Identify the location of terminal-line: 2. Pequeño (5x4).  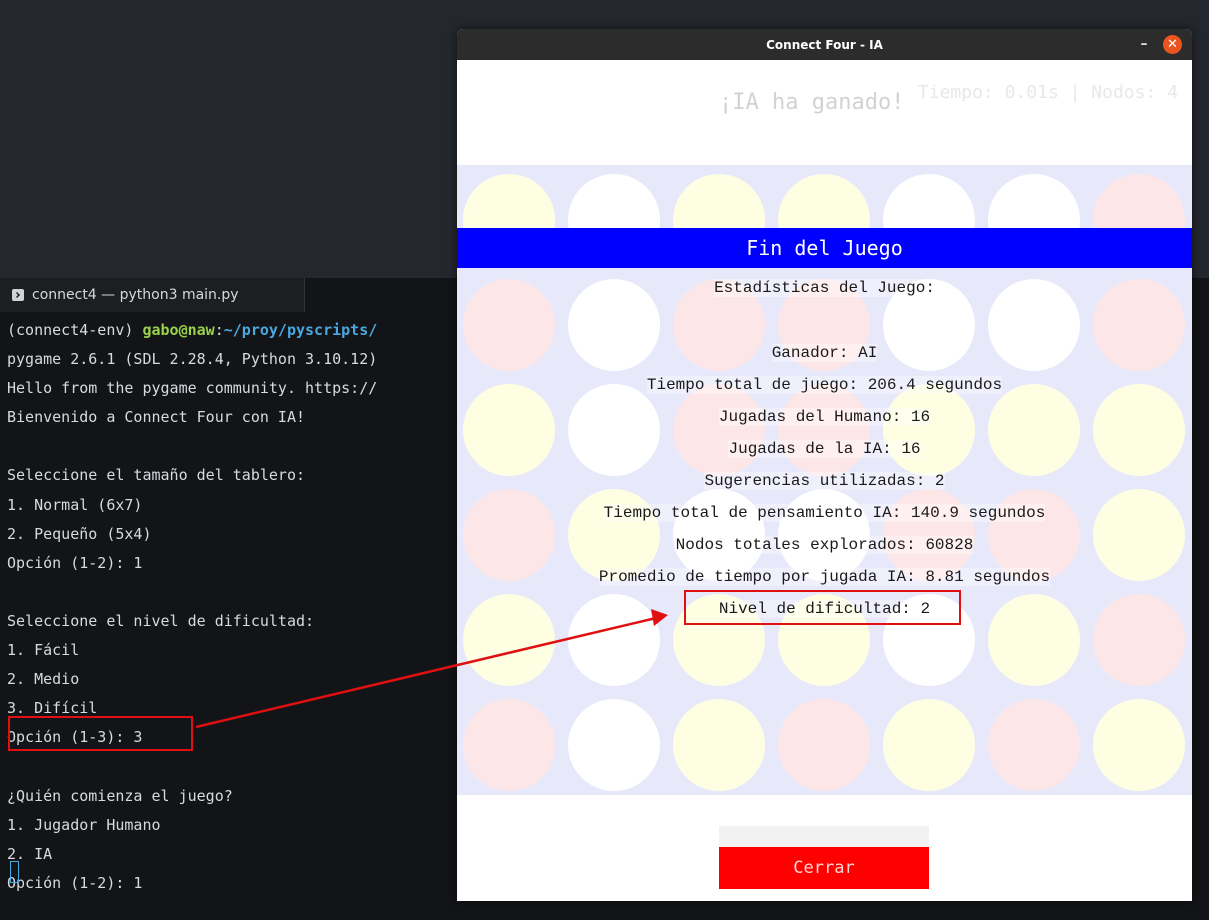
(79, 533).